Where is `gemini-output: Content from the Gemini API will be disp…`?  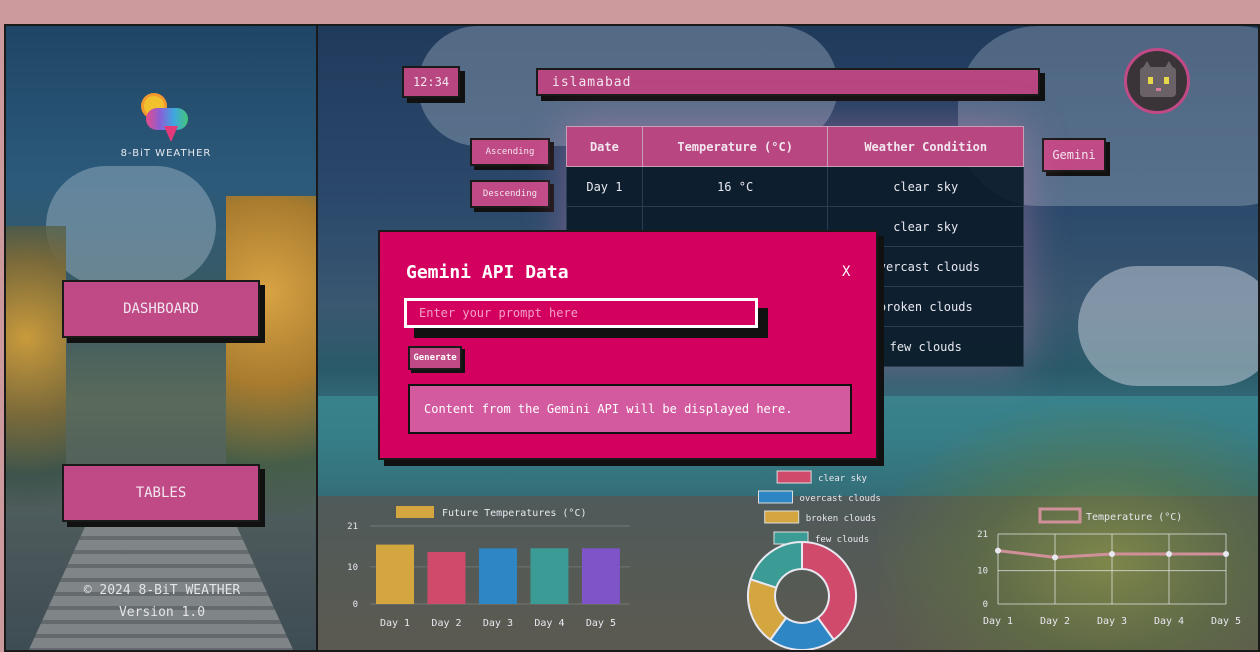
gemini-output: Content from the Gemini API will be disp… is located at coordinates (630, 409).